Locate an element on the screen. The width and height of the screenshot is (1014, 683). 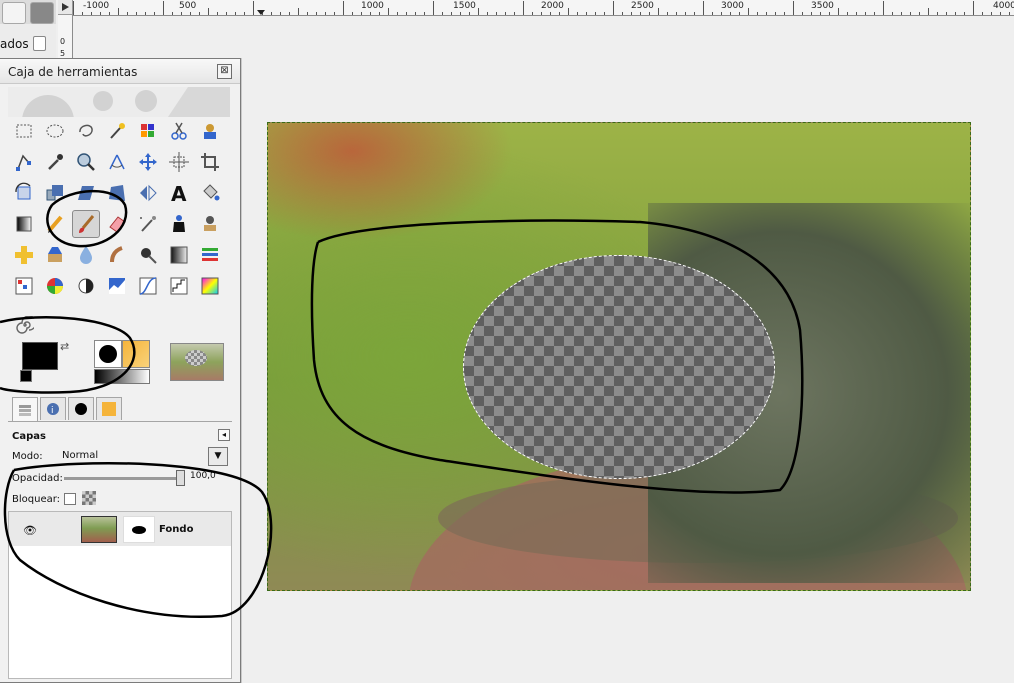
tool-button-heal is located at coordinates (24, 255).